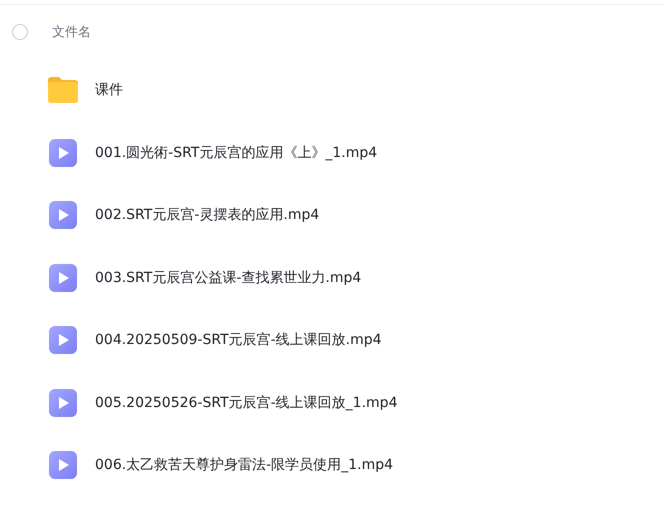 The image size is (664, 506). What do you see at coordinates (244, 465) in the screenshot?
I see `file-name: 006.太乙救苦天尊护身雷法-限学员使用_1.mp4` at bounding box center [244, 465].